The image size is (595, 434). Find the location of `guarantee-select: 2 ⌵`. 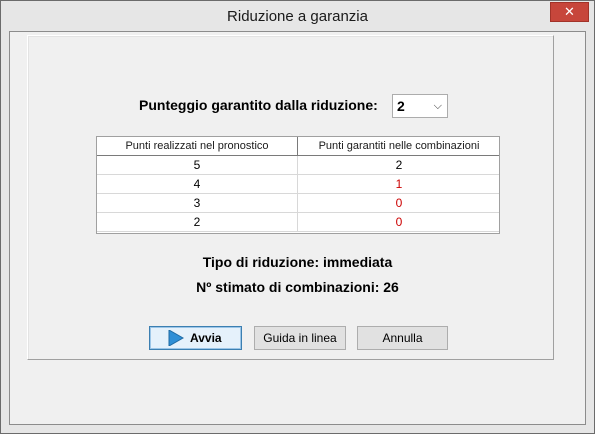

guarantee-select: 2 ⌵ is located at coordinates (420, 106).